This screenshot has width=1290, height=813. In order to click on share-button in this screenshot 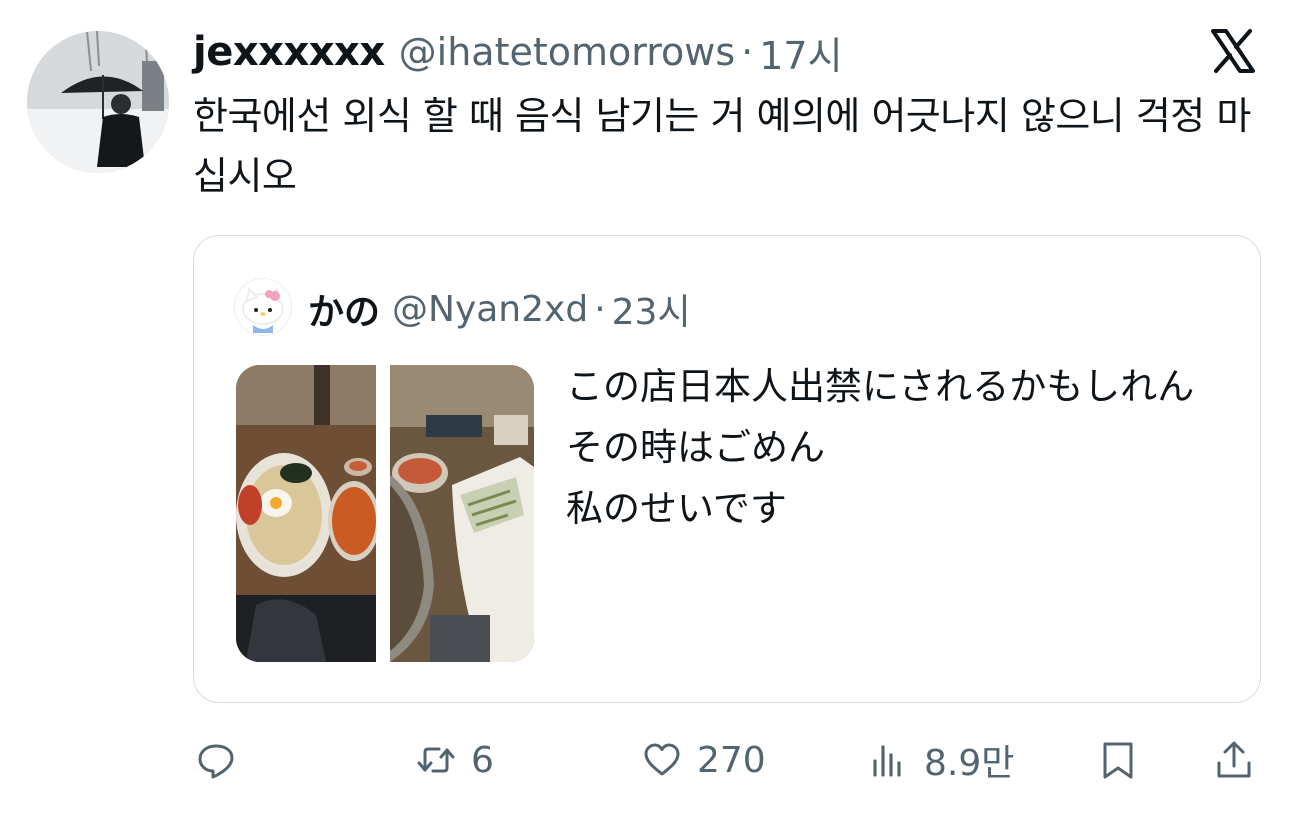, I will do `click(1234, 760)`.